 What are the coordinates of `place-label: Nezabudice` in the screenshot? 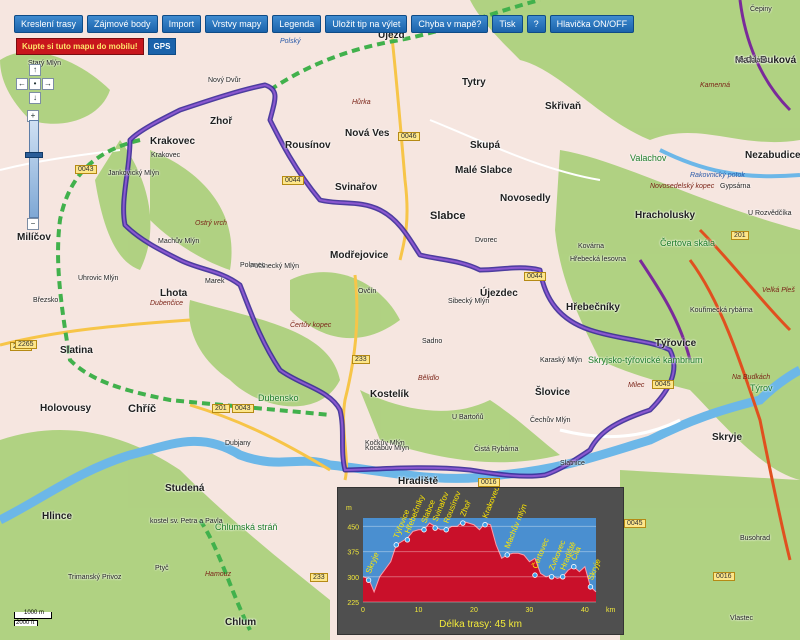 It's located at (772, 155).